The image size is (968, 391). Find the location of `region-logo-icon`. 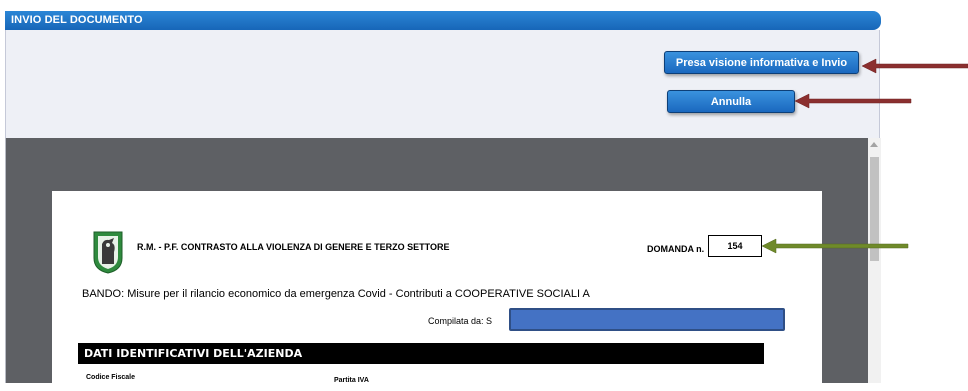

region-logo-icon is located at coordinates (108, 252).